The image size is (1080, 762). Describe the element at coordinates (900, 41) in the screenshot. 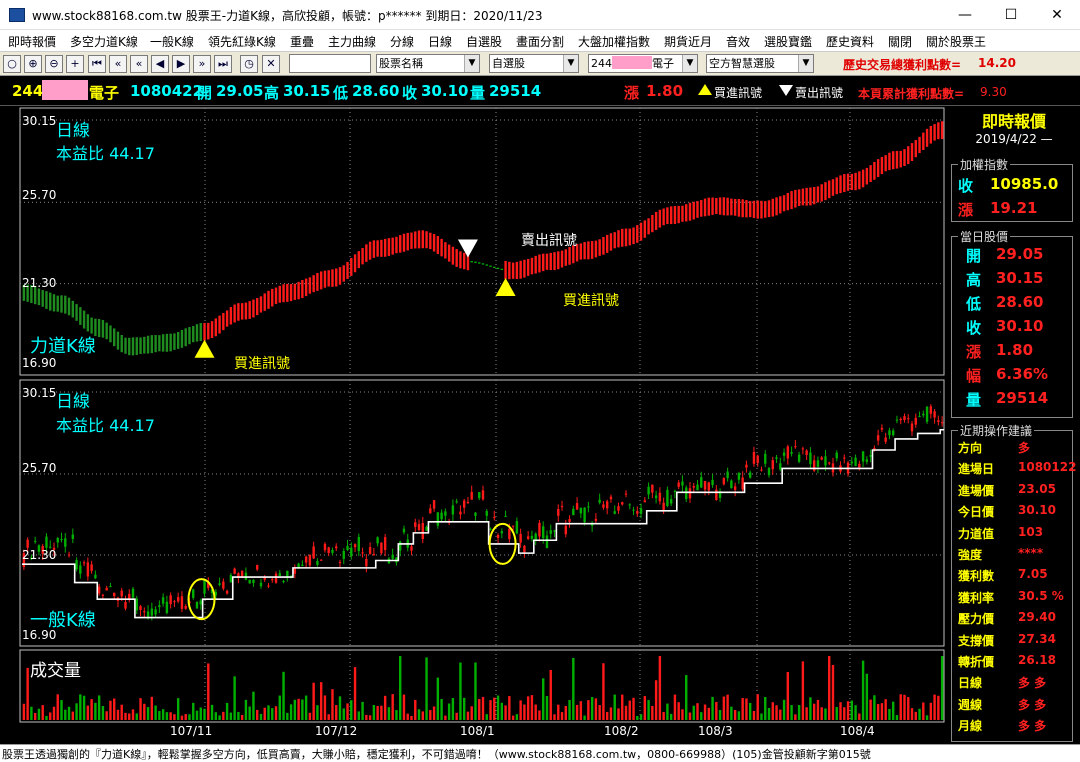

I see `menu-item-close: 關閉` at that location.